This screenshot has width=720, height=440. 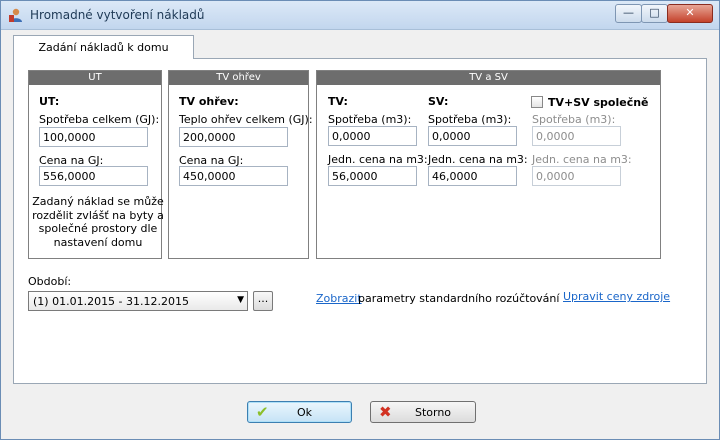 What do you see at coordinates (472, 136) in the screenshot?
I see `sv-consumption-input: 0,0000` at bounding box center [472, 136].